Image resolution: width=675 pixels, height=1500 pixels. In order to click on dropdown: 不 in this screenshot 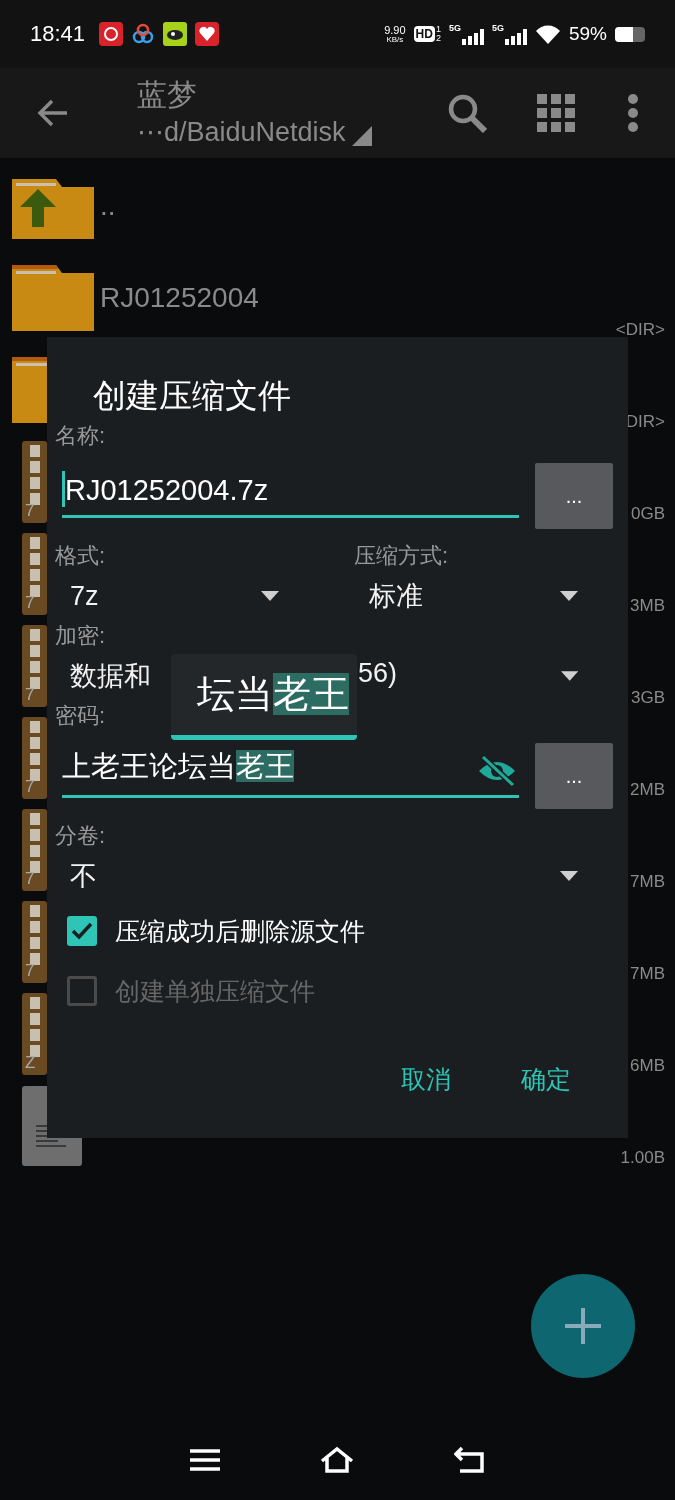, I will do `click(334, 876)`.